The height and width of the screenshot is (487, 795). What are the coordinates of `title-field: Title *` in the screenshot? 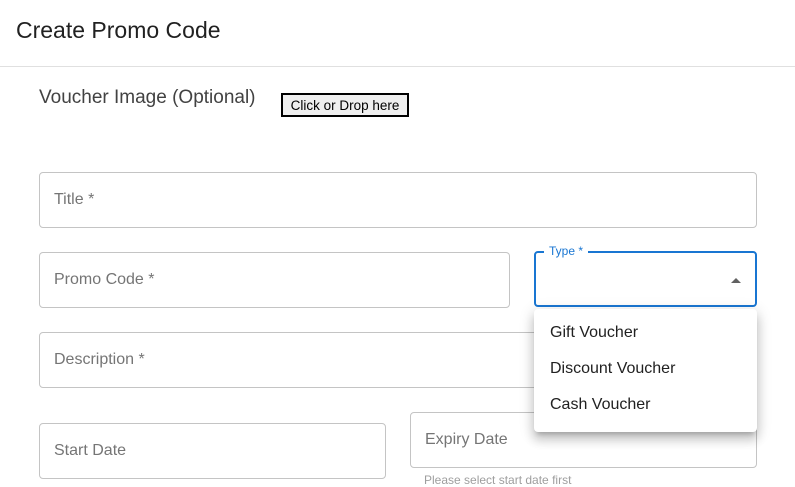 It's located at (398, 200).